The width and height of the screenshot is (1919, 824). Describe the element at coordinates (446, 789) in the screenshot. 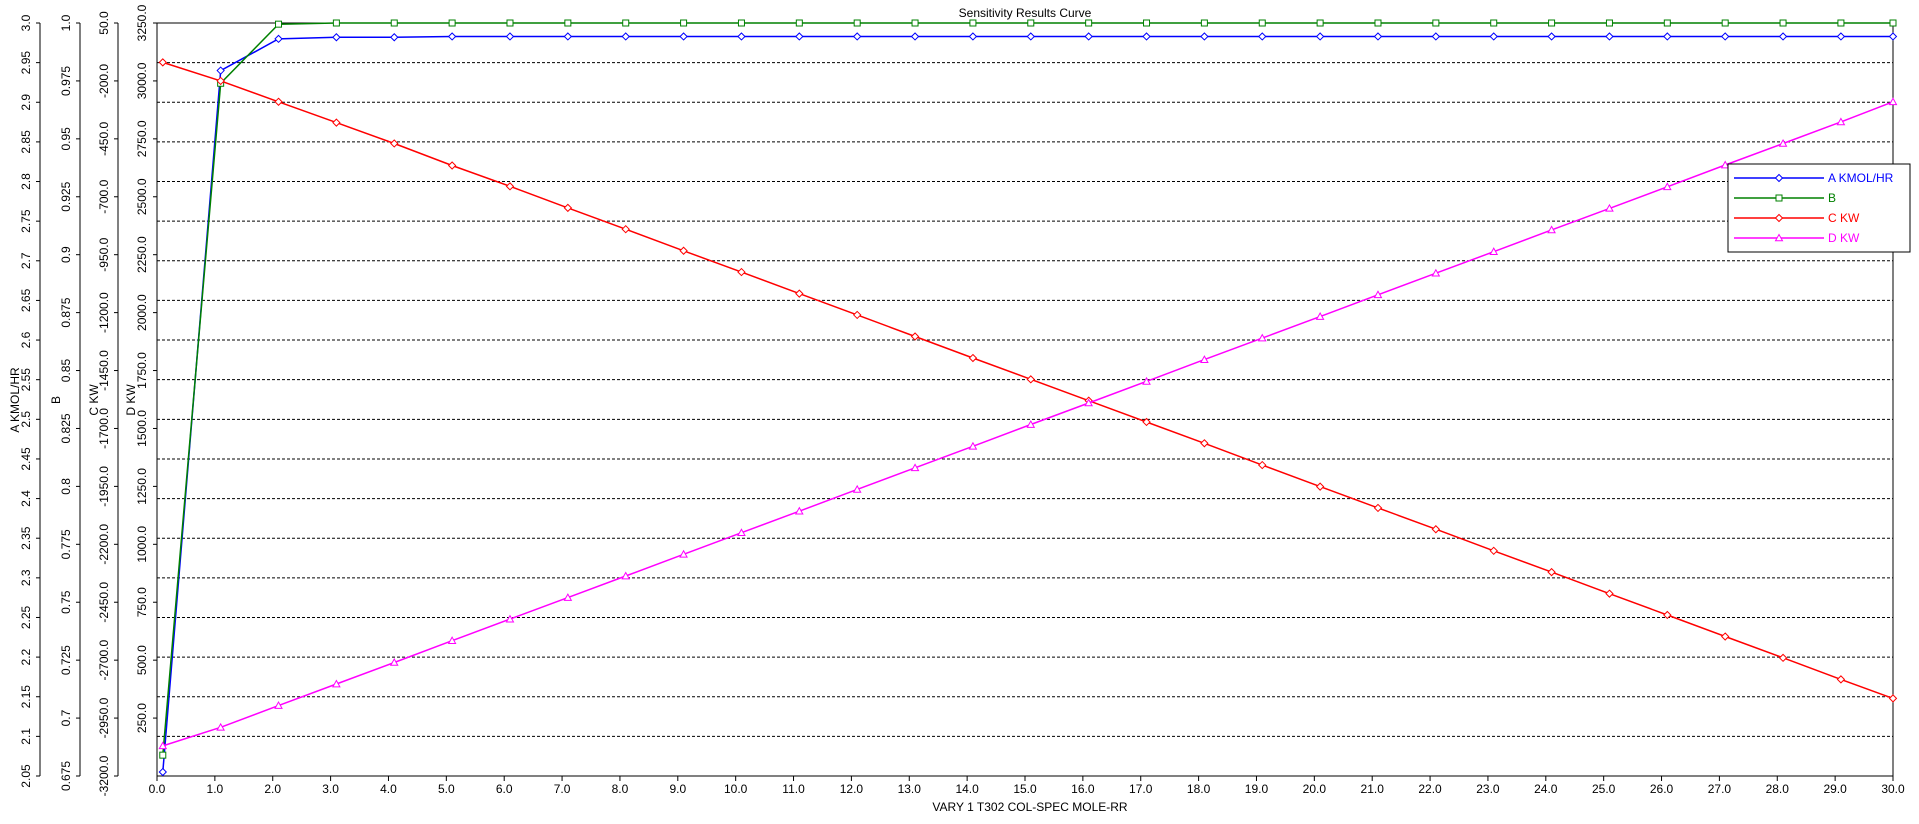

I see `x-tick-label: 5.0` at that location.